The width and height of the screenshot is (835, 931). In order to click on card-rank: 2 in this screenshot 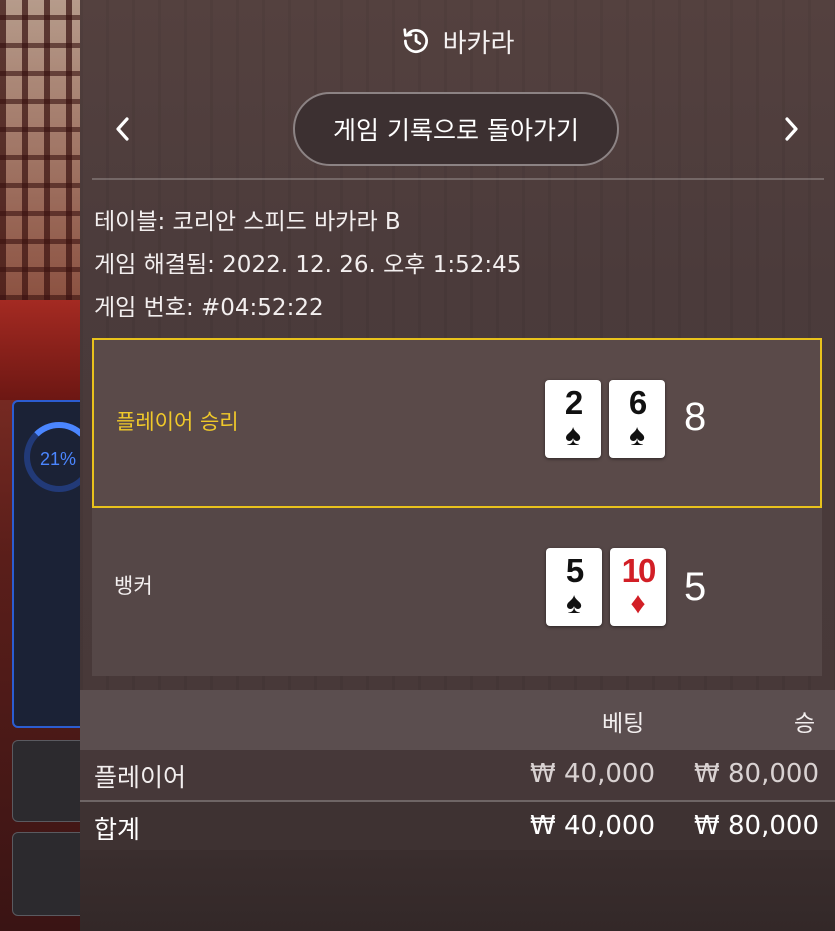, I will do `click(573, 402)`.